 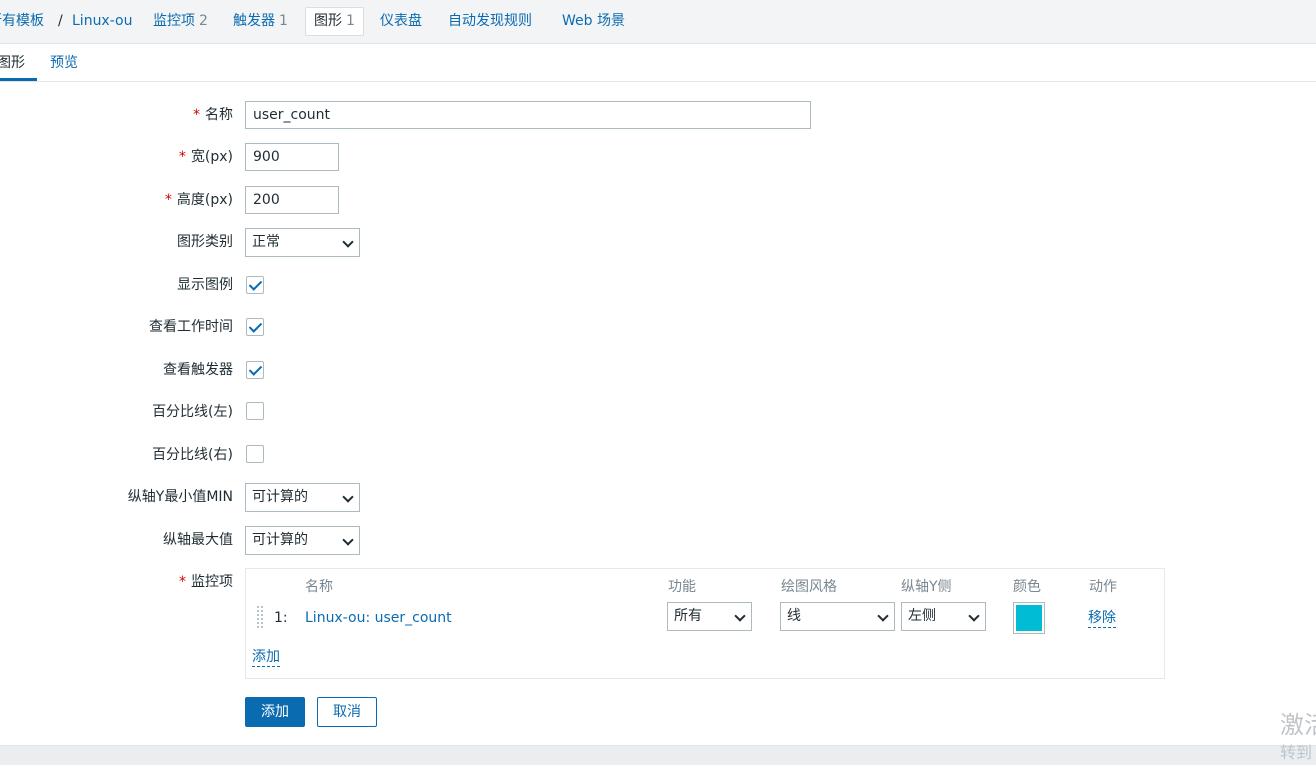 What do you see at coordinates (794, 616) in the screenshot?
I see `item-draw-style-value: 线` at bounding box center [794, 616].